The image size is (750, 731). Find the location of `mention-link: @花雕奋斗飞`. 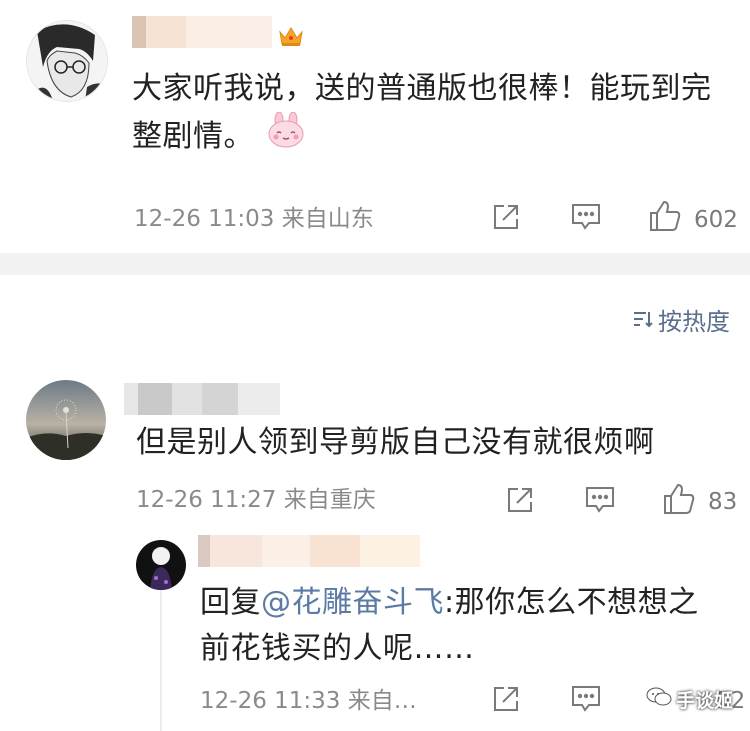

mention-link: @花雕奋斗飞 is located at coordinates (352, 602).